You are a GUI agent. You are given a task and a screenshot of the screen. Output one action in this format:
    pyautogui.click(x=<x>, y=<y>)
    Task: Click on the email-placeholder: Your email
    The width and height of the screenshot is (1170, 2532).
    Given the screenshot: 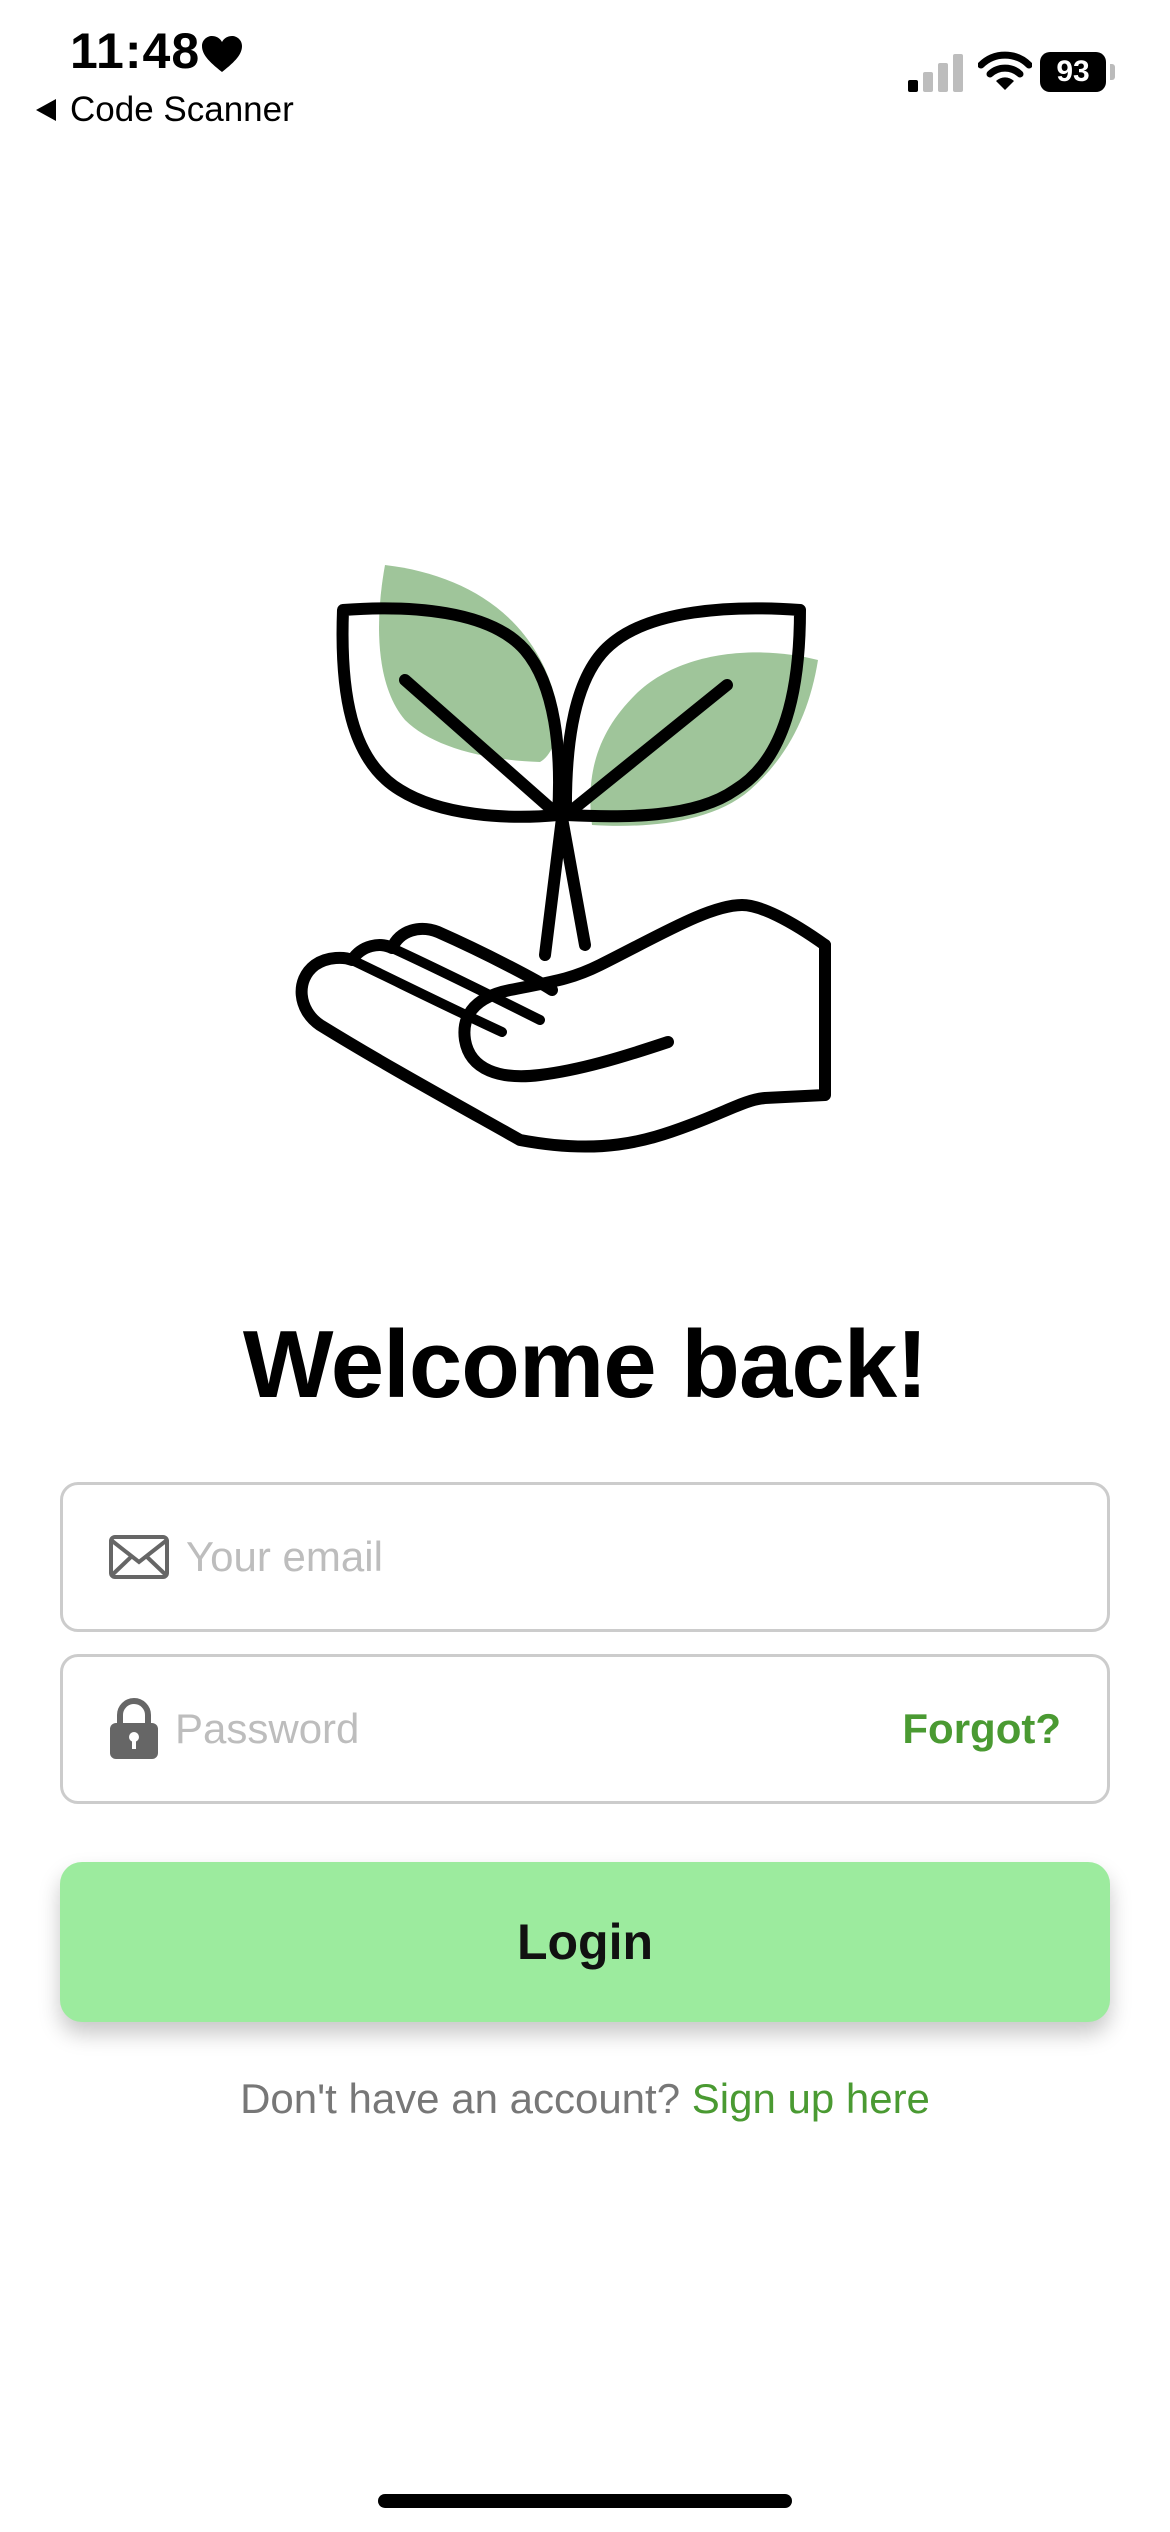 What is the action you would take?
    pyautogui.click(x=284, y=1556)
    